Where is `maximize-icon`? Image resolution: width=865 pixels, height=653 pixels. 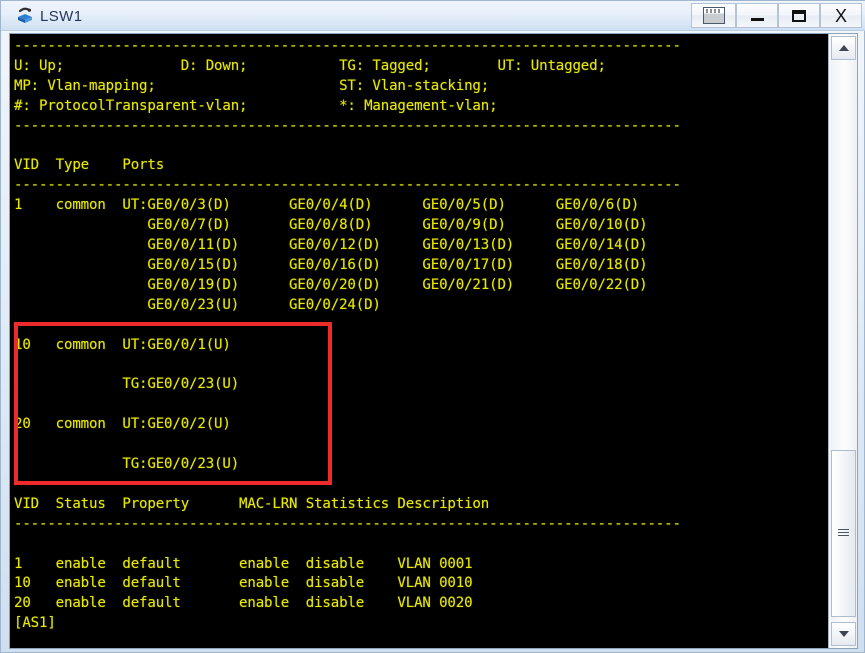 maximize-icon is located at coordinates (799, 15).